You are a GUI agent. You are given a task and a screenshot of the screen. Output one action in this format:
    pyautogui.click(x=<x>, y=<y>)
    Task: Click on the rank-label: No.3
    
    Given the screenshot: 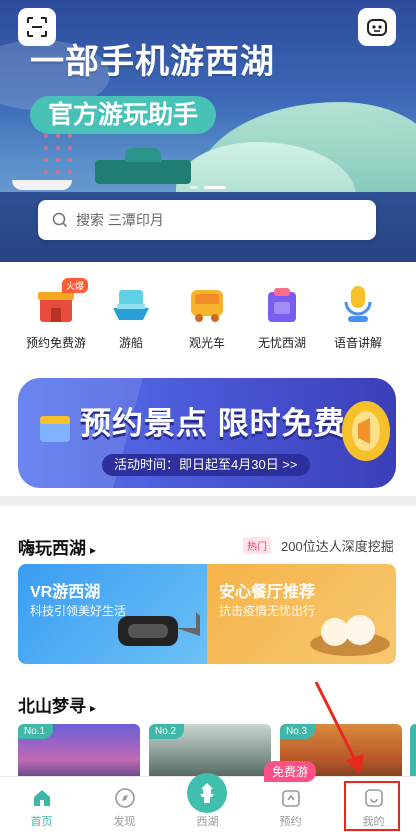 What is the action you would take?
    pyautogui.click(x=298, y=731)
    